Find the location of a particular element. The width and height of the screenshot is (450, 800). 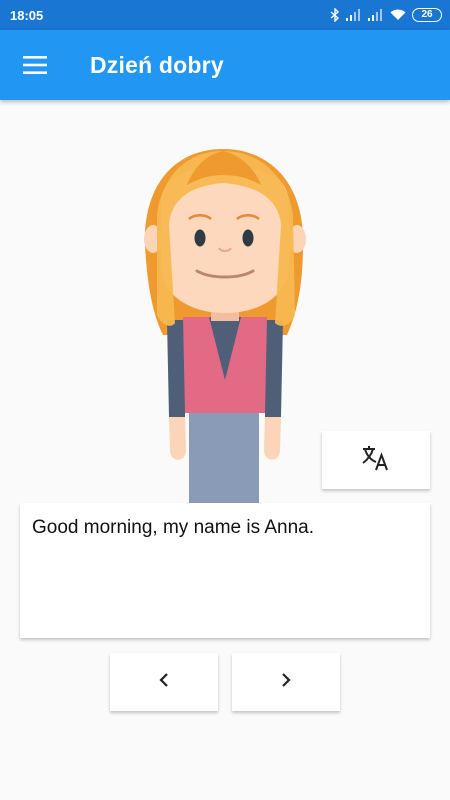

sentence-text: Good morning, my name is Anna. is located at coordinates (173, 527).